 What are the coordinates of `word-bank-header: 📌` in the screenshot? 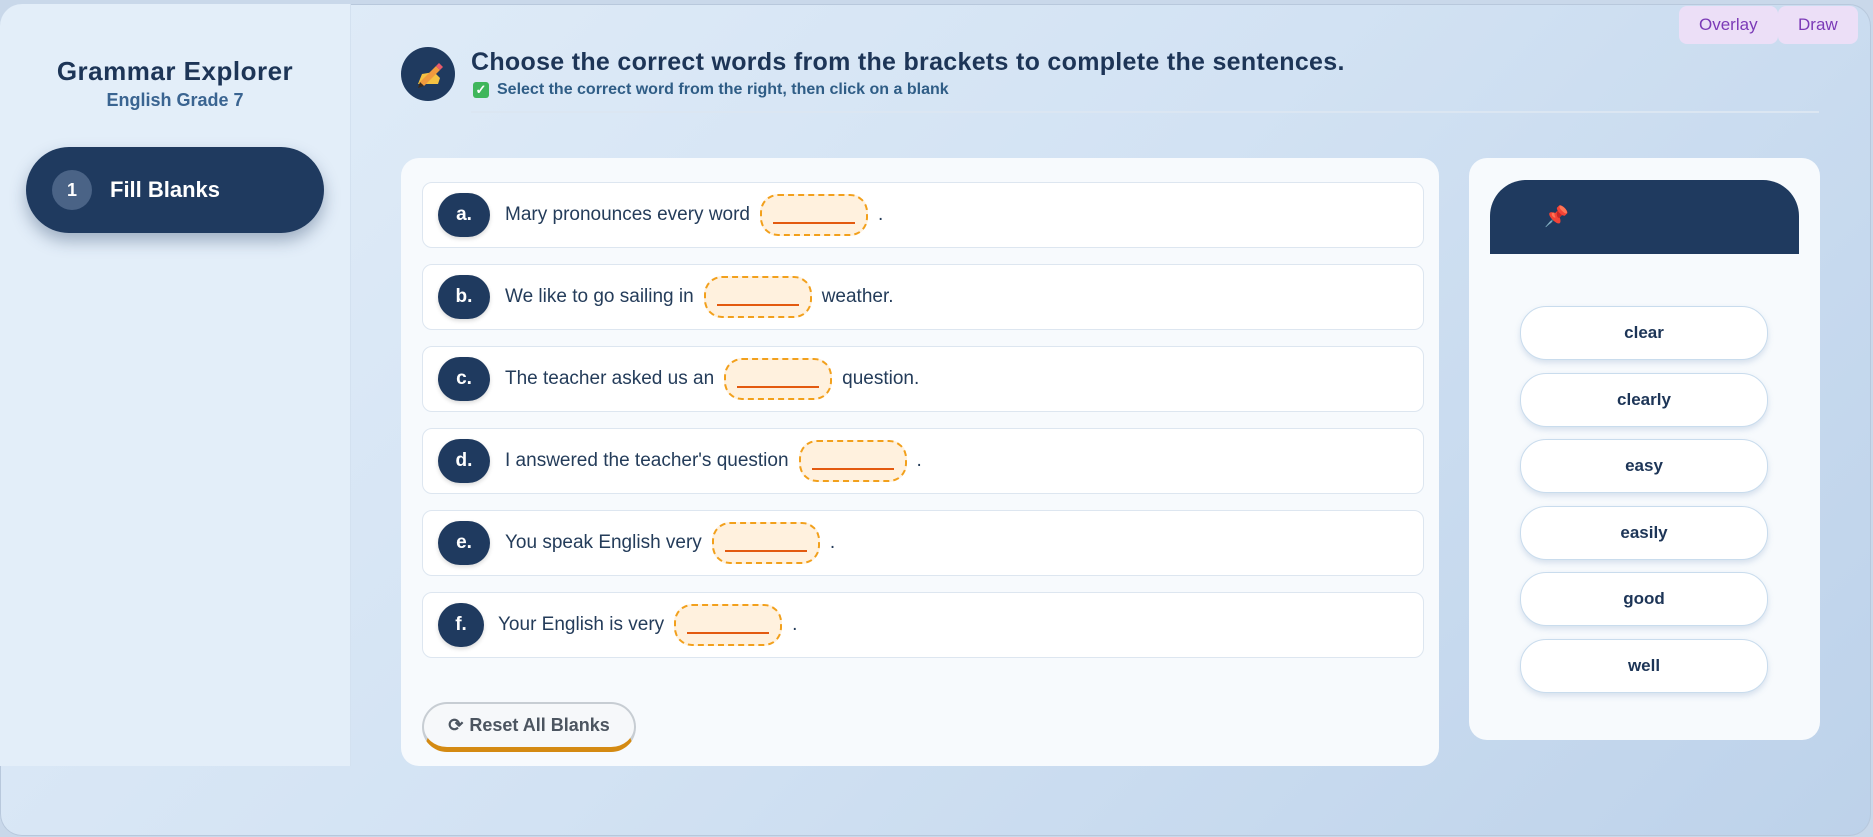 It's located at (1644, 217).